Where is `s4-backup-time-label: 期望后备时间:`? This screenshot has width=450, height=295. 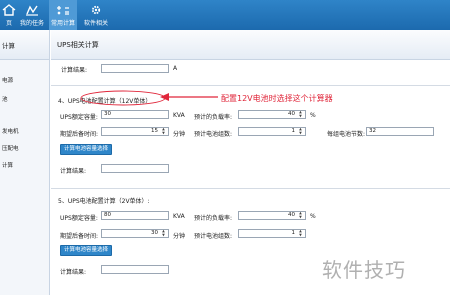
s4-backup-time-label: 期望后备时间: is located at coordinates (79, 134).